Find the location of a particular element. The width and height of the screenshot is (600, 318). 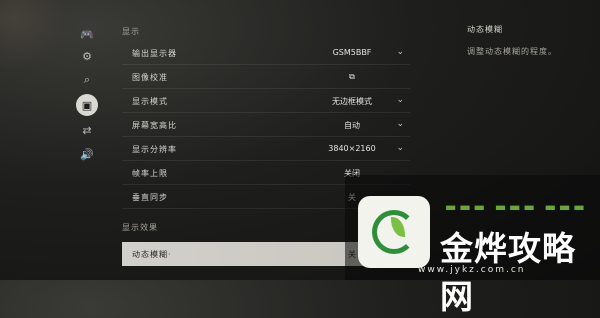

section-display-title: 显示 is located at coordinates (131, 31).